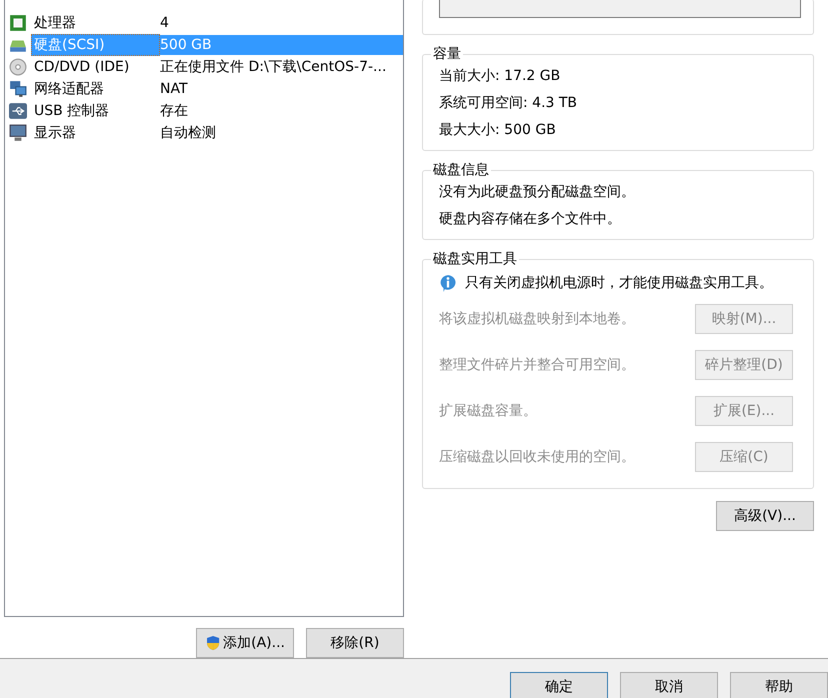  I want to click on device-name: USB 控制器, so click(95, 111).